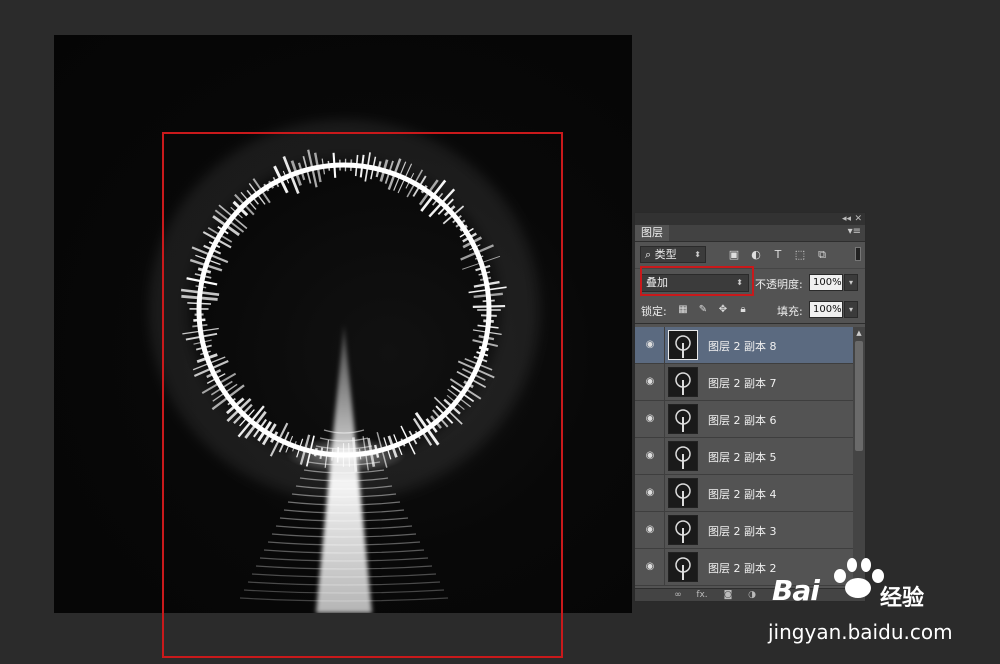 This screenshot has height=664, width=1000. I want to click on layer-name: 图层 2 副本 8, so click(742, 346).